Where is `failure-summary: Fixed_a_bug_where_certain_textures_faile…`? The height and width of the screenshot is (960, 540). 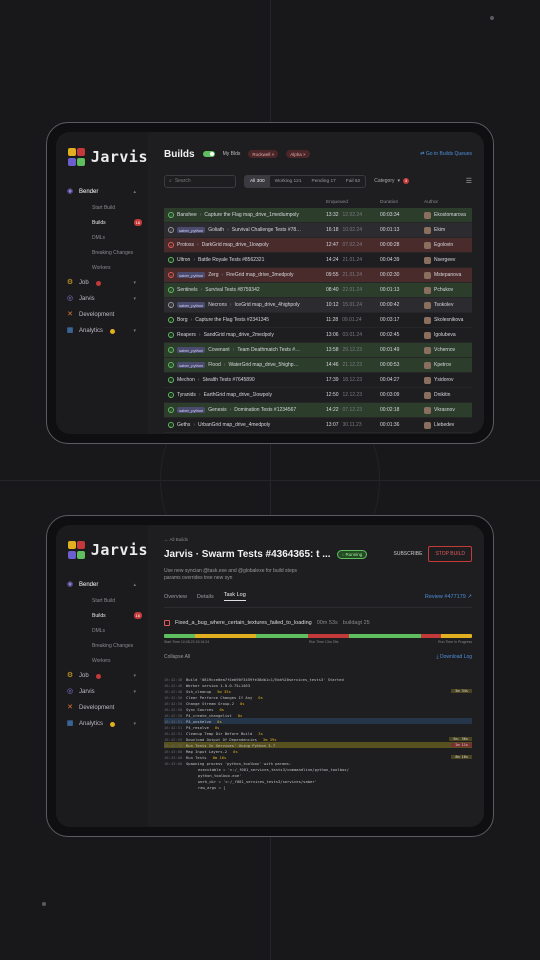 failure-summary: Fixed_a_bug_where_certain_textures_faile… is located at coordinates (318, 623).